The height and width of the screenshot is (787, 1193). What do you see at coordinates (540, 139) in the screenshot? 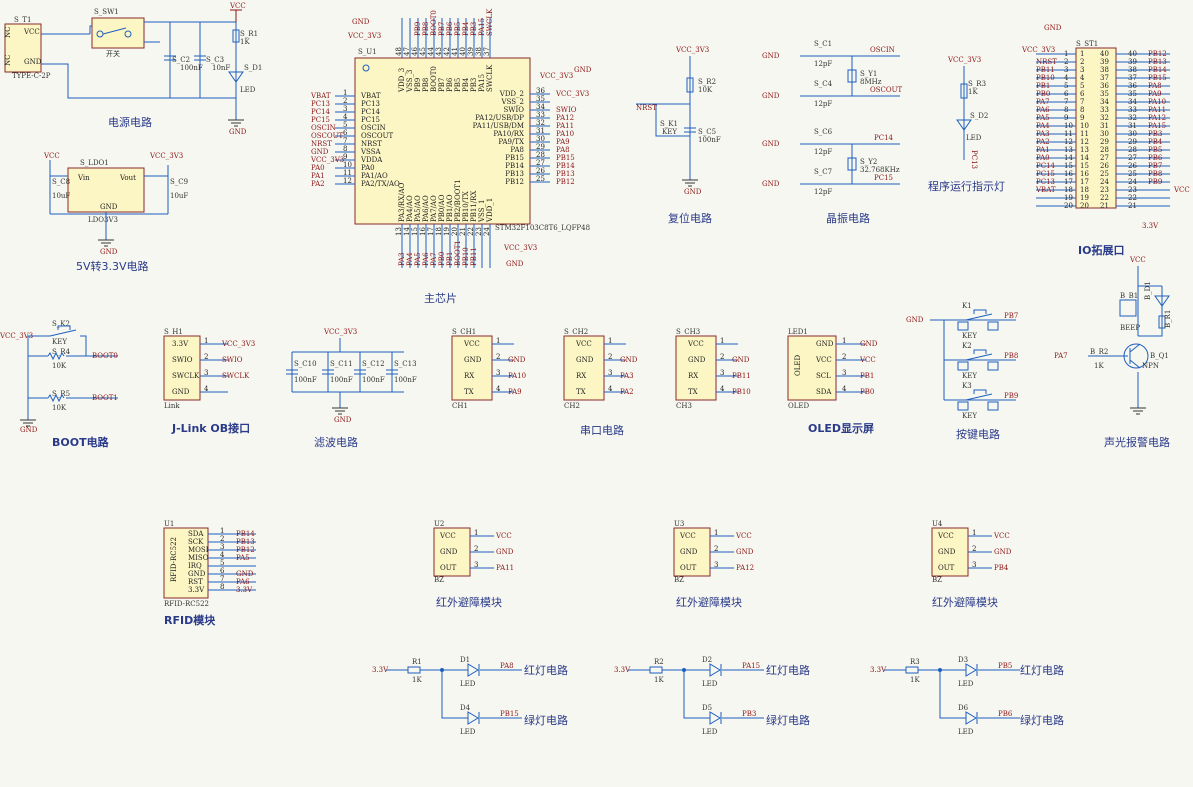
I see `mcu-right-pin-num: 30` at bounding box center [540, 139].